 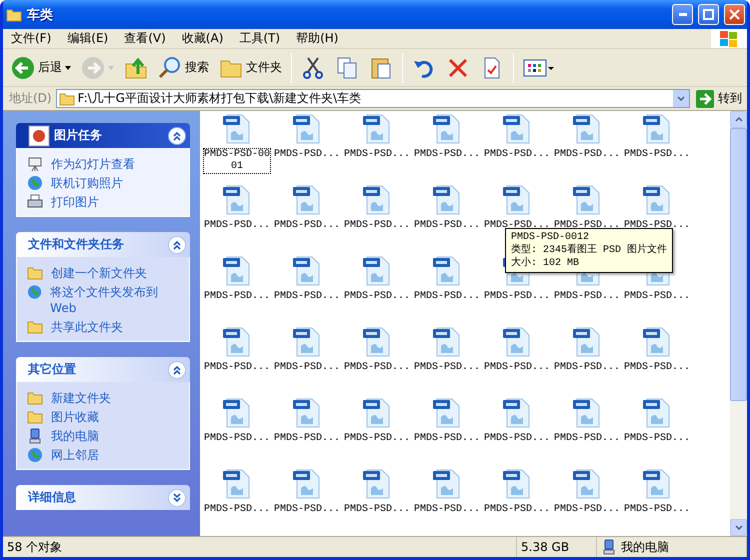 I want to click on task-link: 作为幻灯片查看, so click(x=104, y=164).